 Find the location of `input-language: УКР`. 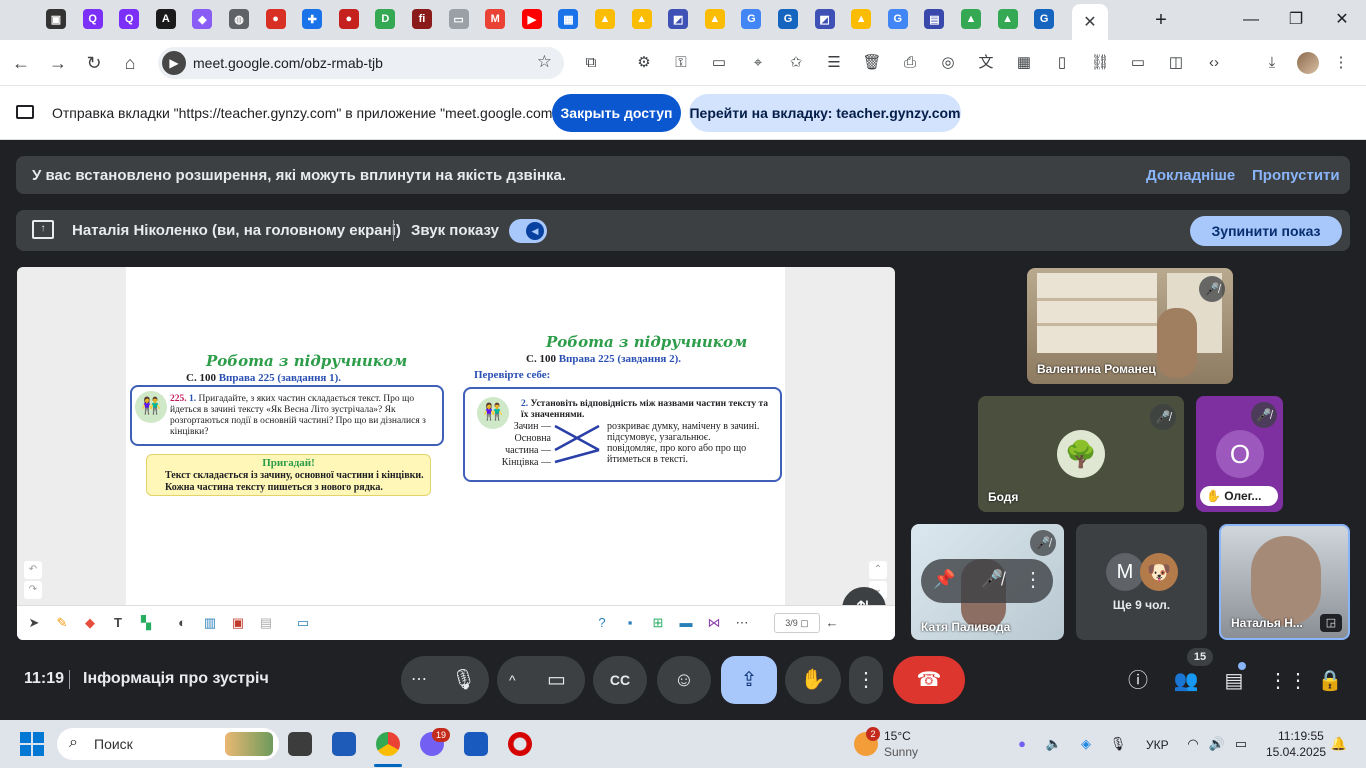

input-language: УКР is located at coordinates (1157, 745).